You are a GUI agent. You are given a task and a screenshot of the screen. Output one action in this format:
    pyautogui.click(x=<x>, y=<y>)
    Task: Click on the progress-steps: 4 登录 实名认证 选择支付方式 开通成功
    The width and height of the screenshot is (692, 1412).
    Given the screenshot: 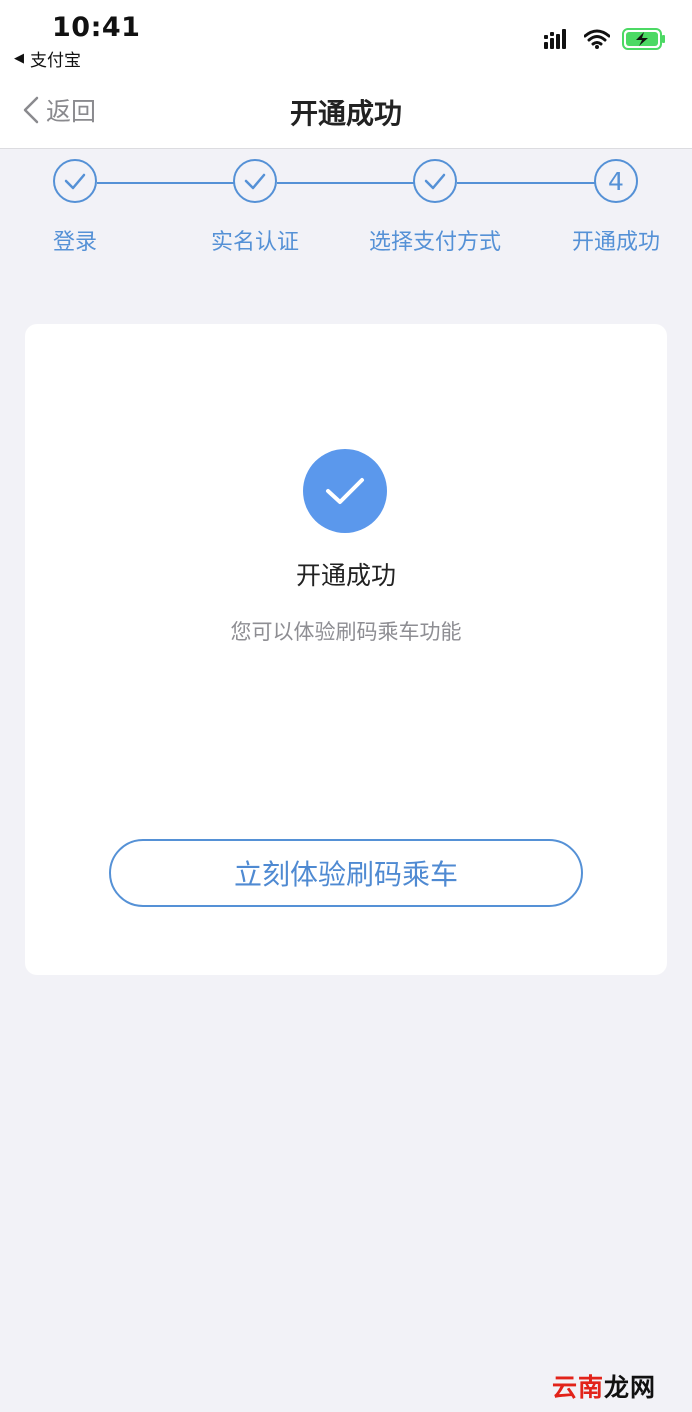 What is the action you would take?
    pyautogui.click(x=346, y=208)
    